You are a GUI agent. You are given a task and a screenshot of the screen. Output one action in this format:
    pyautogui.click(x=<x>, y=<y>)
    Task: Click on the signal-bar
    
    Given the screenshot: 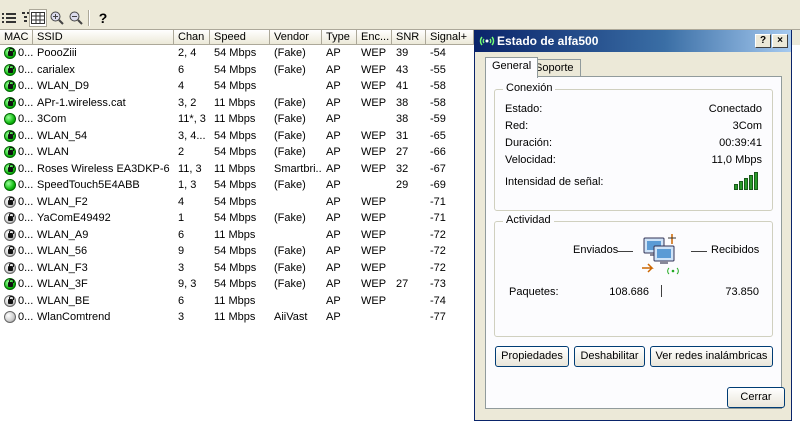 What is the action you would take?
    pyautogui.click(x=746, y=184)
    